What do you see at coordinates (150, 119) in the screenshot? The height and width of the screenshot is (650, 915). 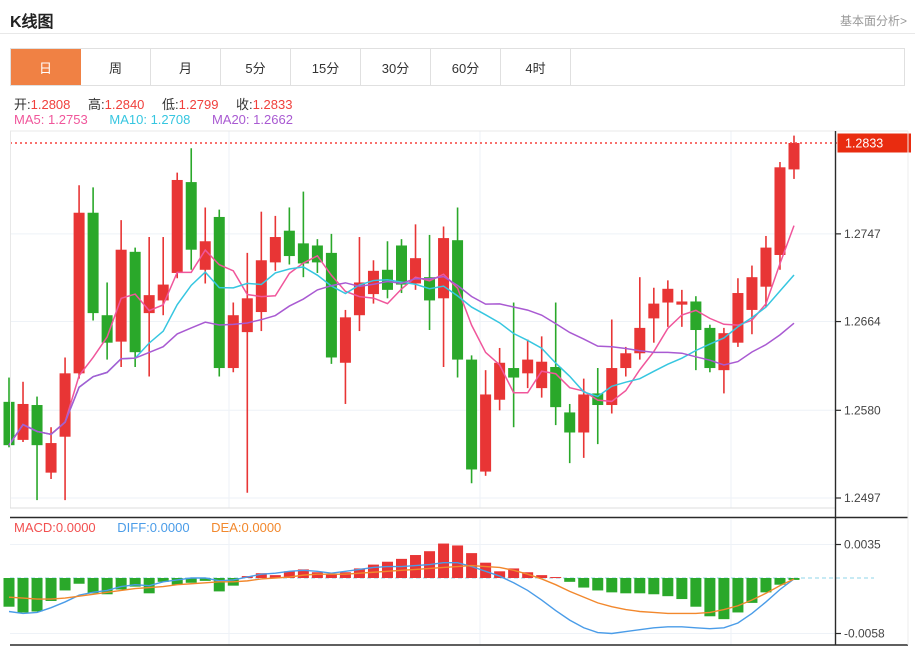 I see `ma10-readout: MA10: 1.2708` at bounding box center [150, 119].